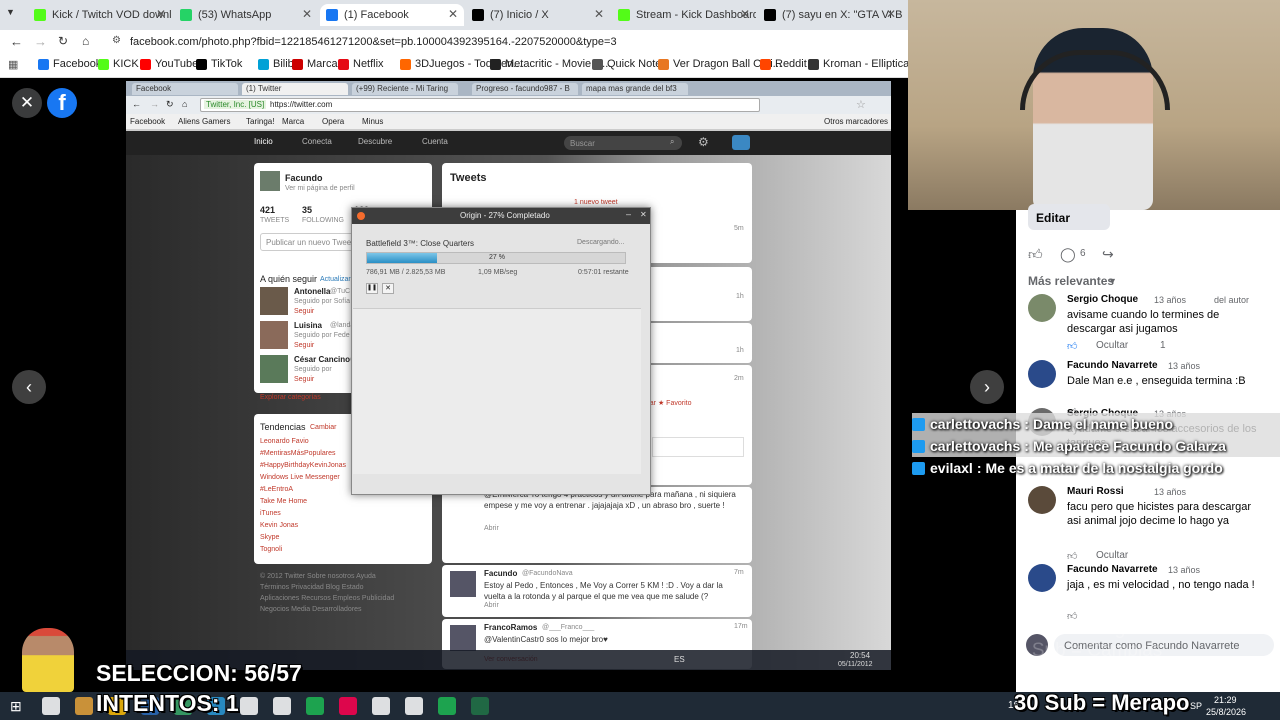 The height and width of the screenshot is (720, 1280). What do you see at coordinates (29, 387) in the screenshot?
I see `previous-photo-button: ‹` at bounding box center [29, 387].